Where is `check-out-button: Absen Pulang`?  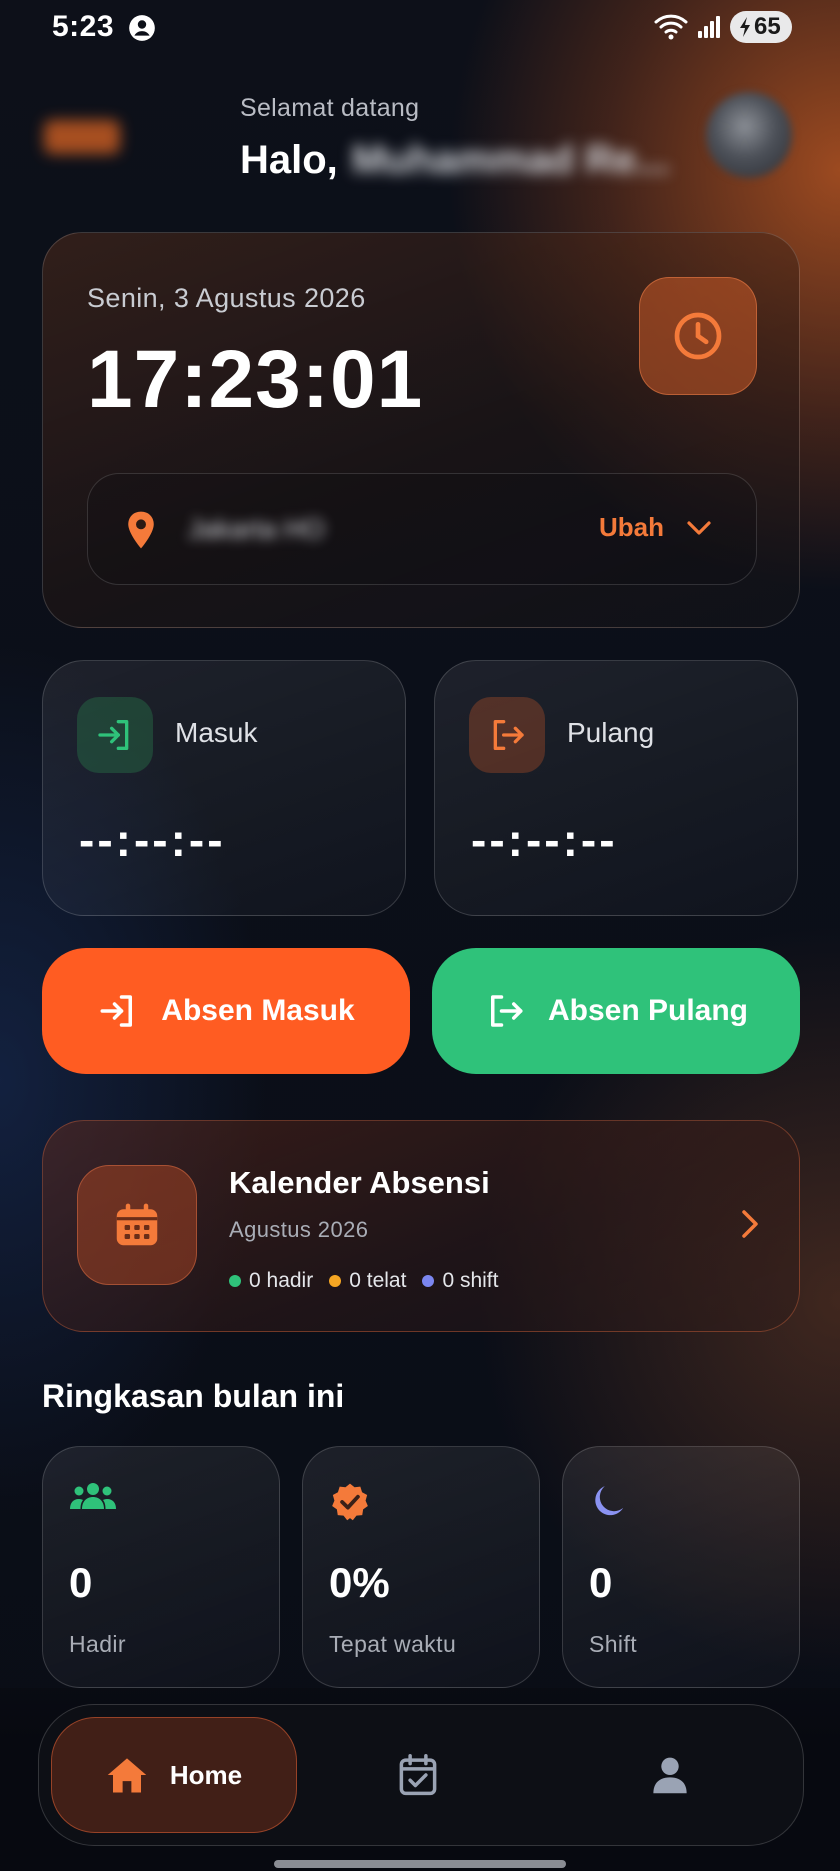 check-out-button: Absen Pulang is located at coordinates (616, 1011).